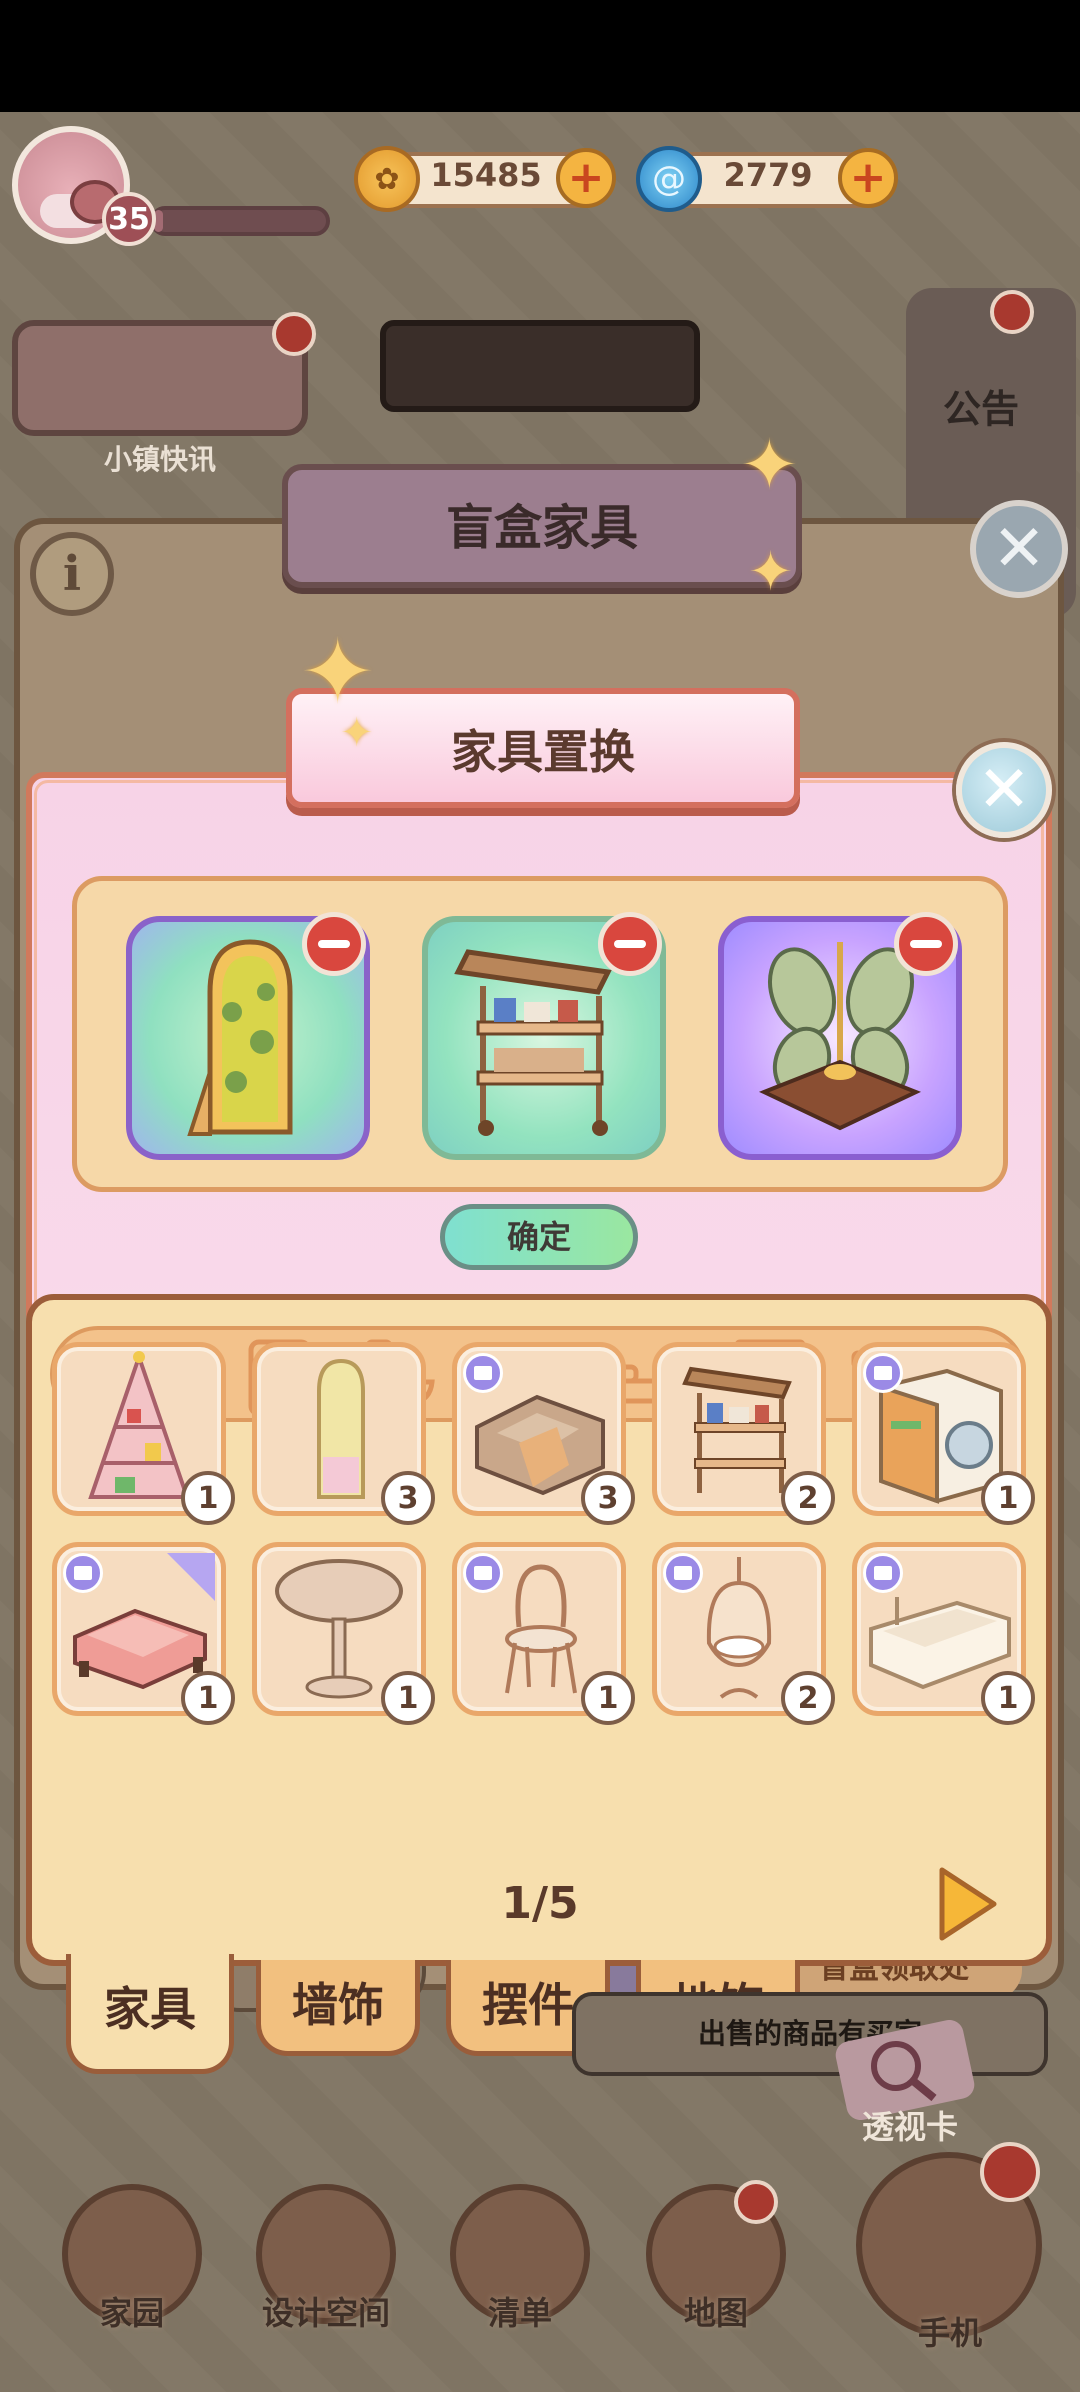 The width and height of the screenshot is (1080, 2392). Describe the element at coordinates (387, 179) in the screenshot. I see `coin-icon: ✿` at that location.